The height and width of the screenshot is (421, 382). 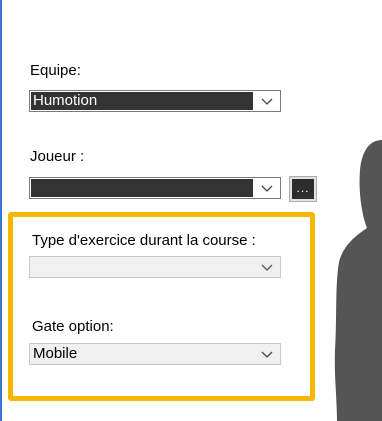 What do you see at coordinates (57, 156) in the screenshot?
I see `joueur-label: Joueur :` at bounding box center [57, 156].